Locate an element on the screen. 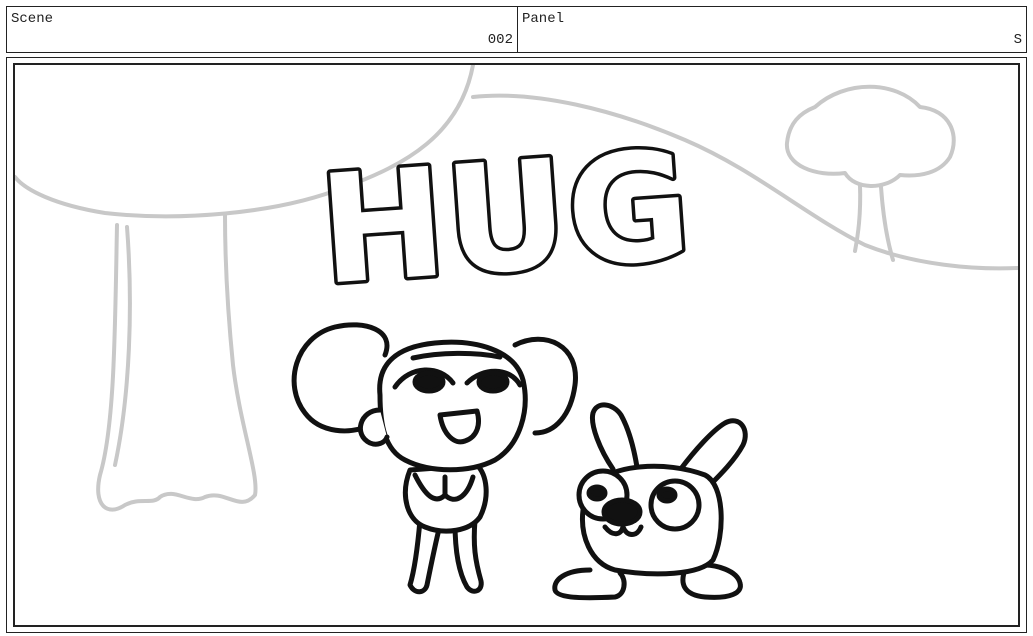 This screenshot has height=636, width=1033. hug-title: HUG is located at coordinates (505, 219).